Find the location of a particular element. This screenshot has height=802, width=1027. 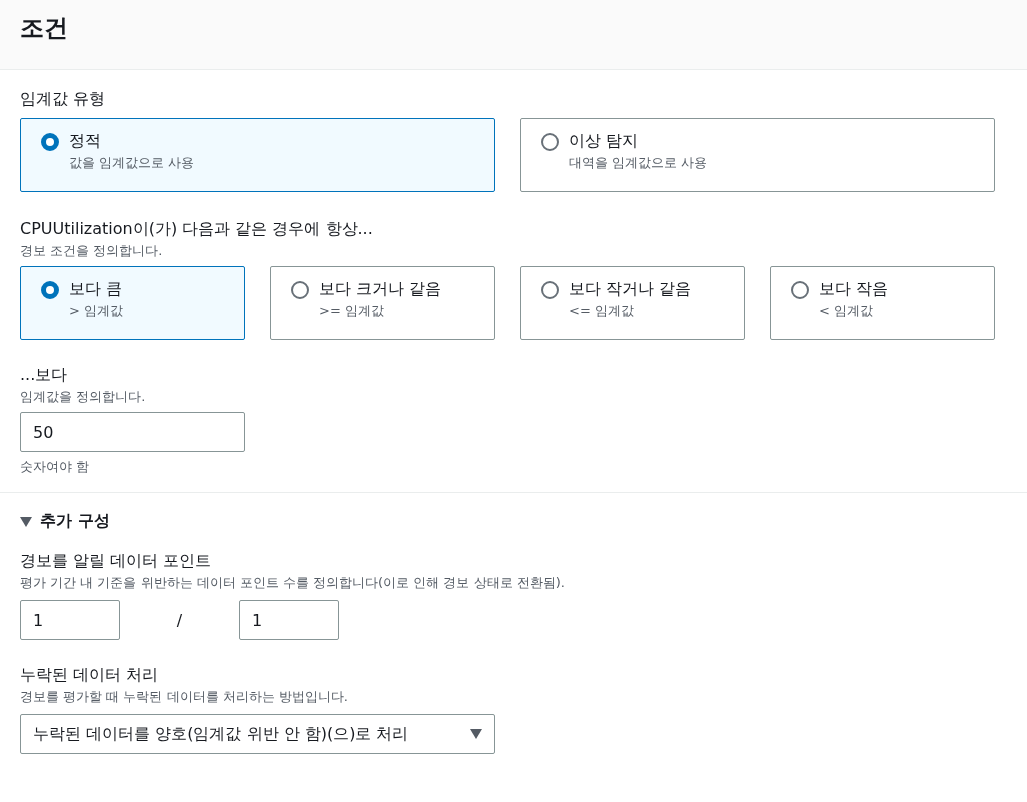

option-card: 보다 작음 < 임계값 is located at coordinates (882, 303).